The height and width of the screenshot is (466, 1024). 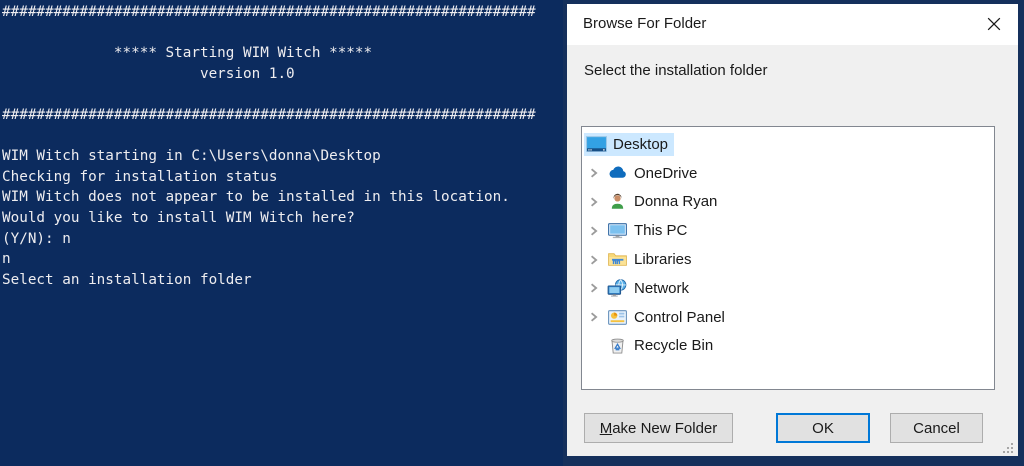 What do you see at coordinates (665, 428) in the screenshot?
I see `make-new-folder-label: ake New Folder` at bounding box center [665, 428].